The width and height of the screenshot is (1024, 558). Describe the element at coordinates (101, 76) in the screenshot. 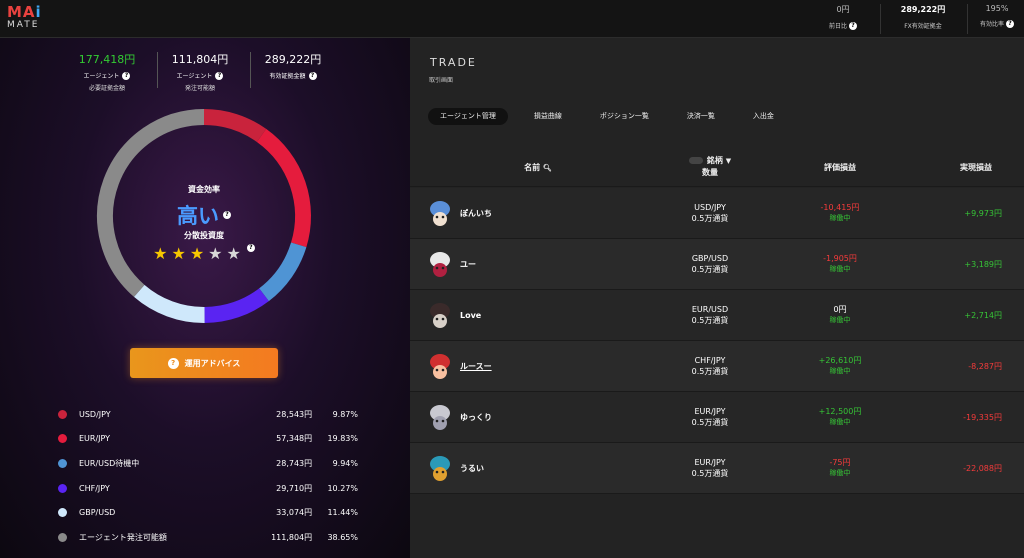

I see `stat-label: エージェント` at that location.